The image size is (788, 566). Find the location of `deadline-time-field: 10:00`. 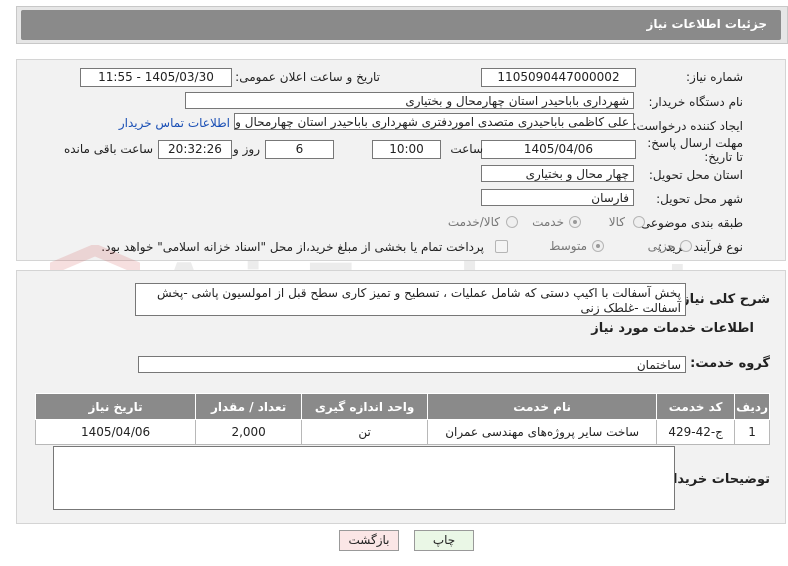

deadline-time-field: 10:00 is located at coordinates (406, 149).